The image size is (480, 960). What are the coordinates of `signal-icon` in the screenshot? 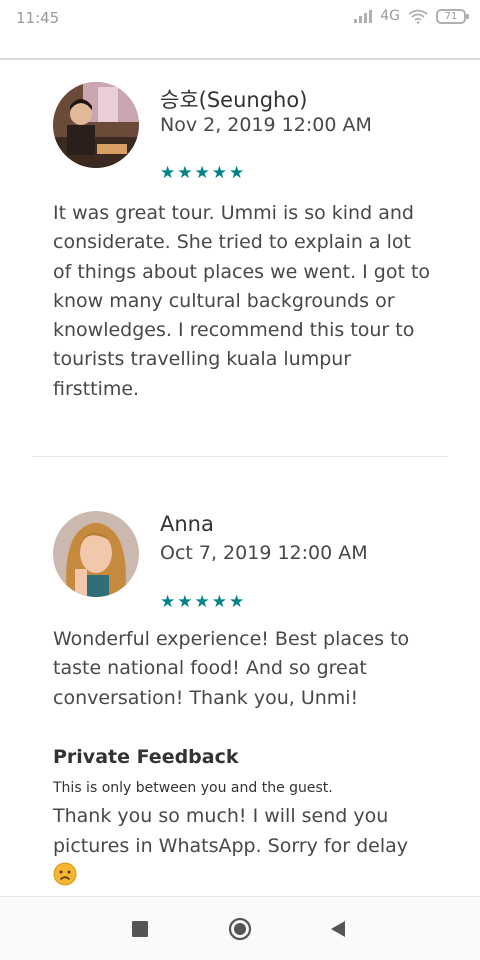 It's located at (363, 16).